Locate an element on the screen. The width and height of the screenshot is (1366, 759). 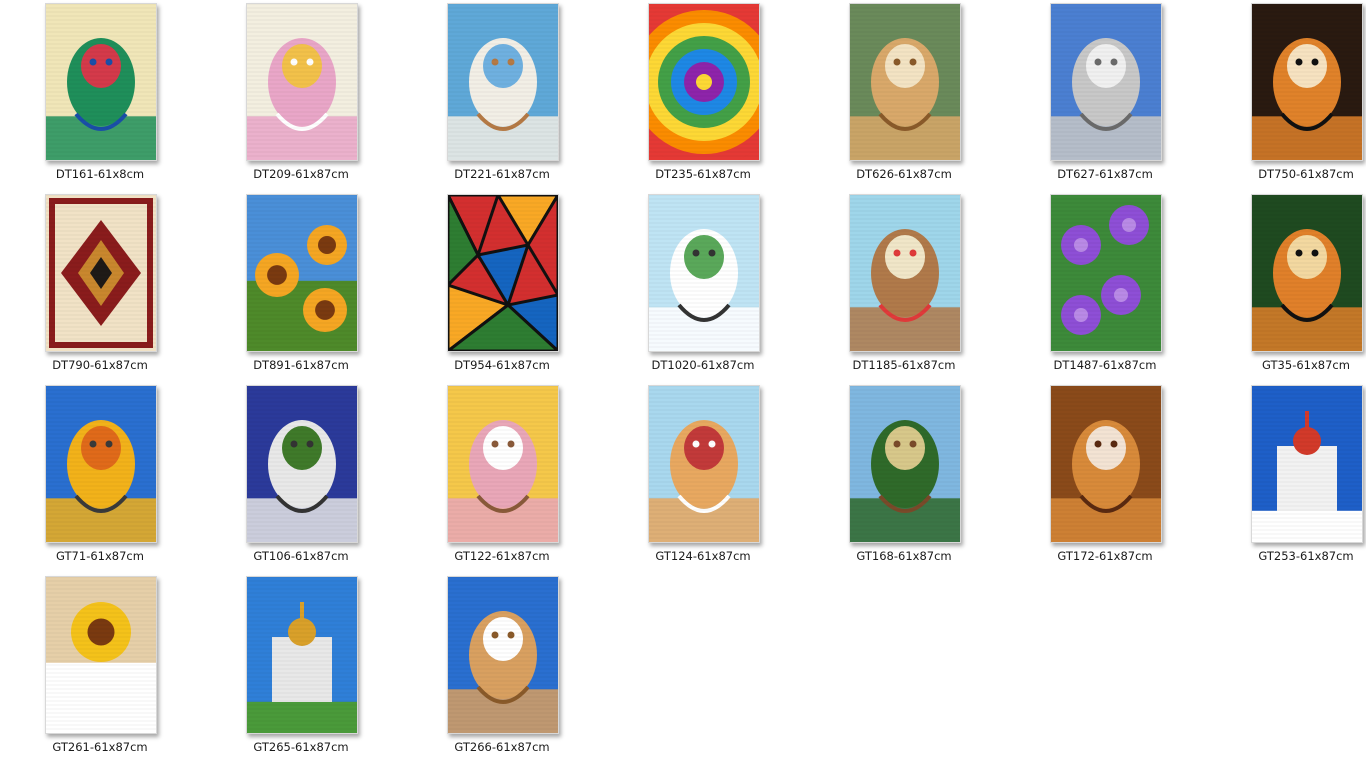
file-item: GT124-61x87cm is located at coordinates (698, 475).